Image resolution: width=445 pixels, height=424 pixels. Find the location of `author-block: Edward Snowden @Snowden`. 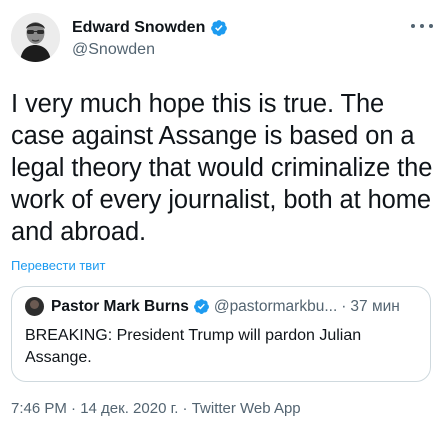

author-block: Edward Snowden @Snowden is located at coordinates (150, 38).